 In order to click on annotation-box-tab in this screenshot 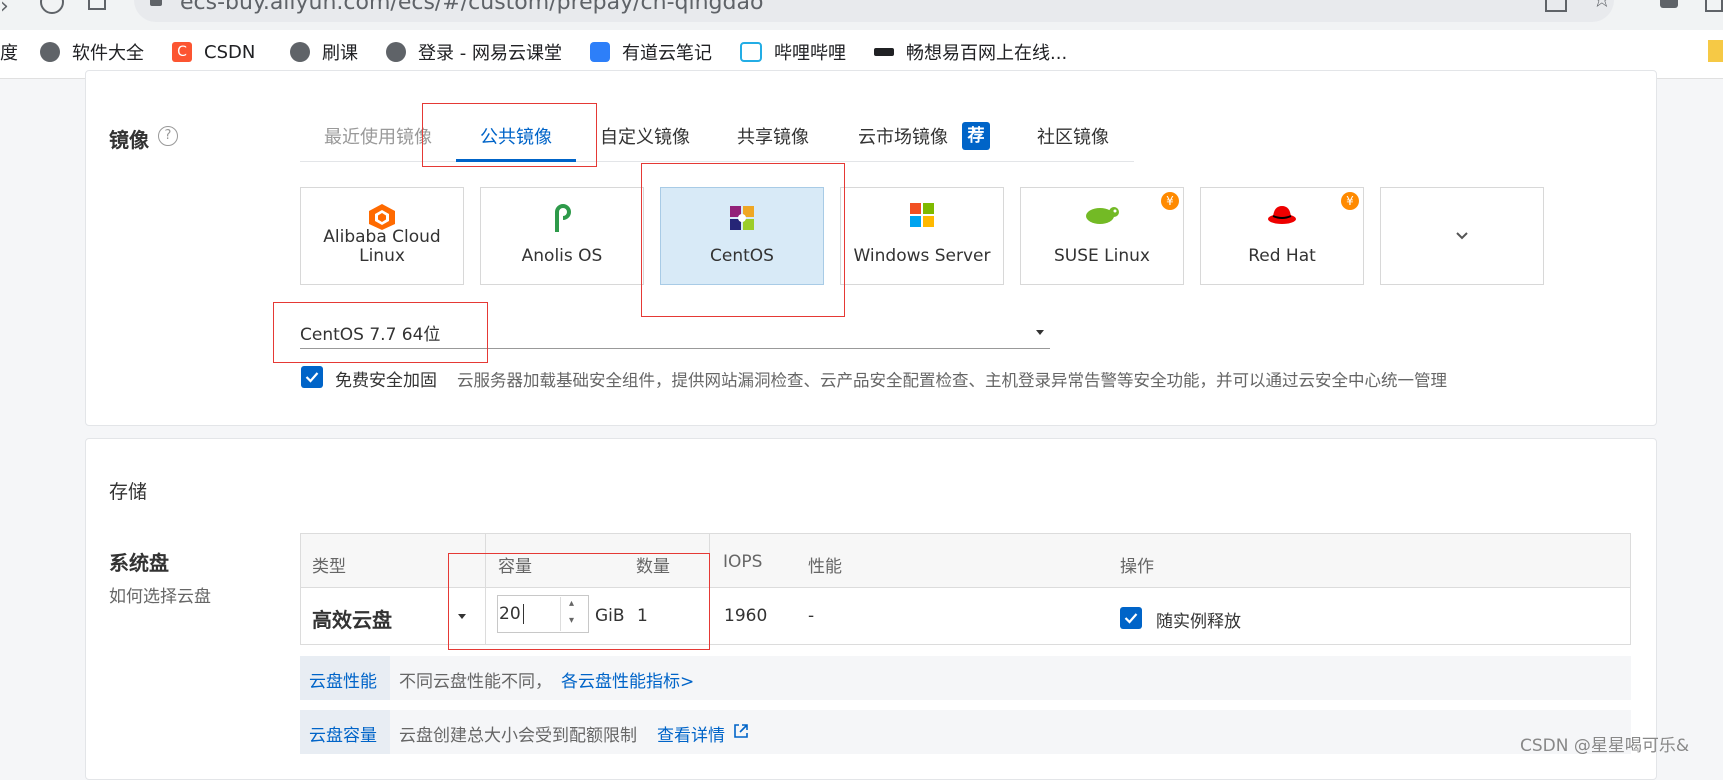, I will do `click(509, 135)`.